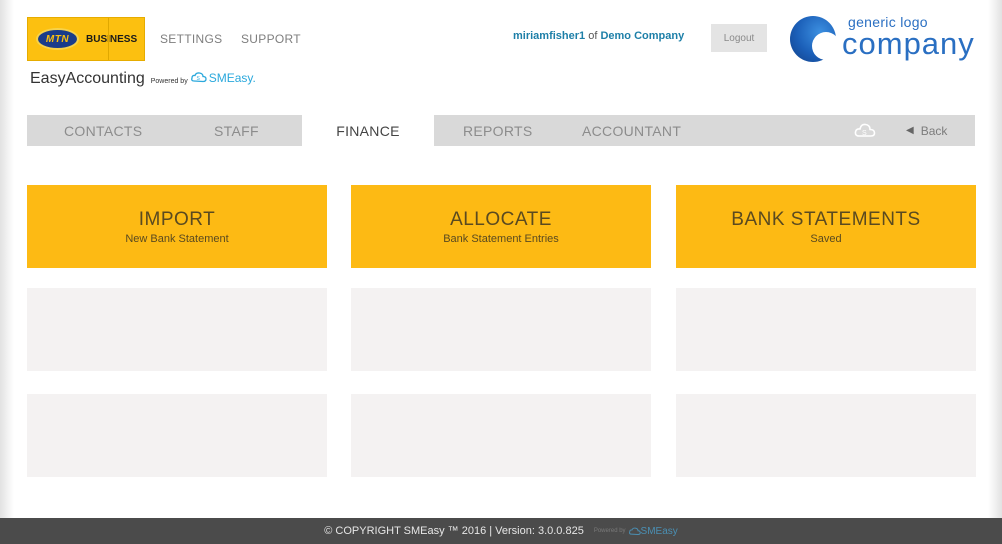  What do you see at coordinates (501, 219) in the screenshot?
I see `tile-title: ALLOCATE` at bounding box center [501, 219].